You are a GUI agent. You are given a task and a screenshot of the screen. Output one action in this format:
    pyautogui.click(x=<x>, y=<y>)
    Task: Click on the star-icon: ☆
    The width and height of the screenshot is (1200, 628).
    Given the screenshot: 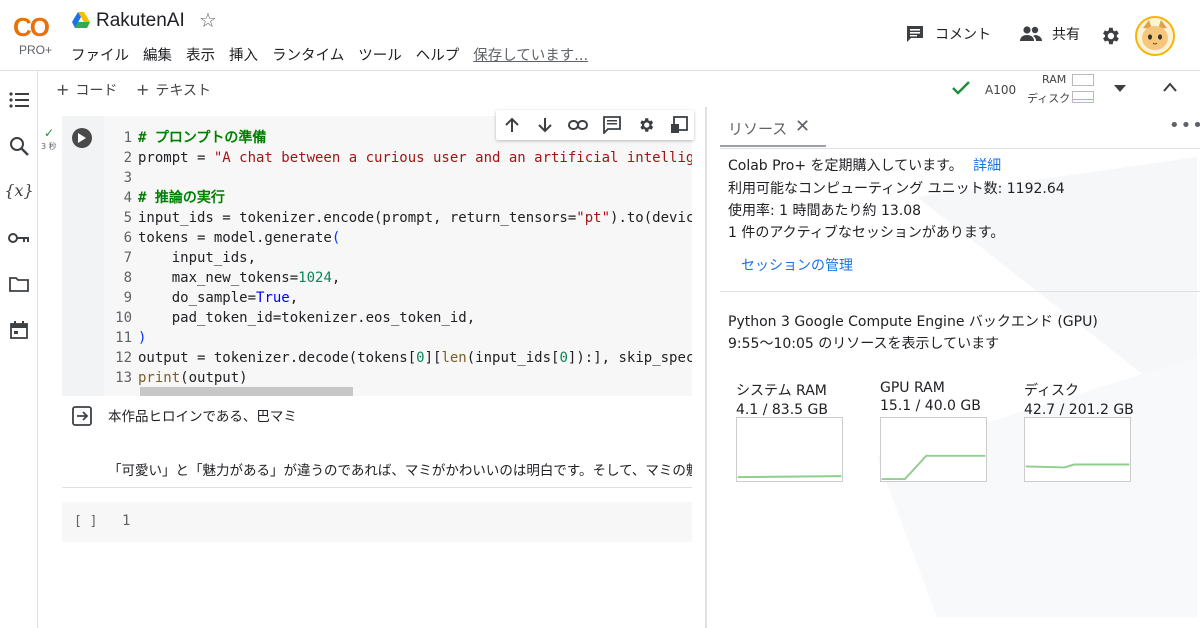 What is the action you would take?
    pyautogui.click(x=208, y=20)
    